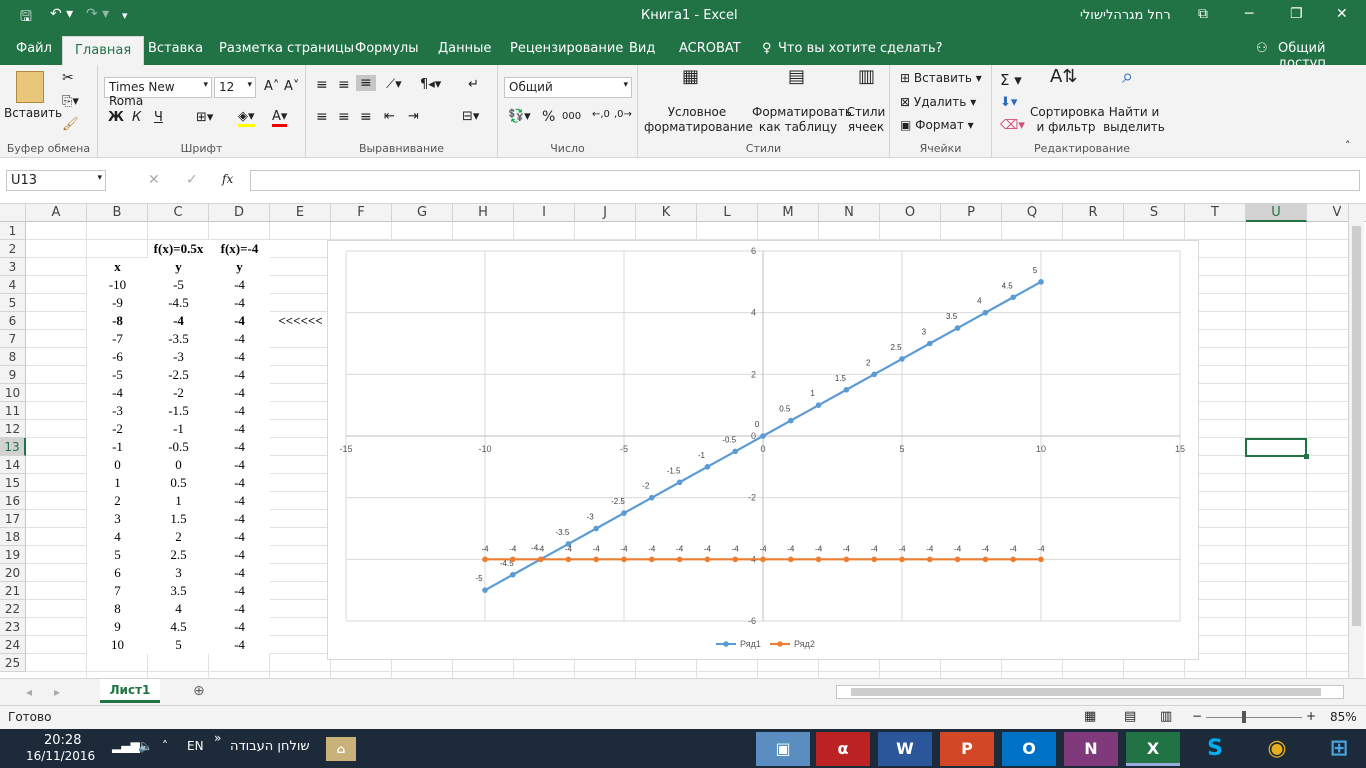 The height and width of the screenshot is (768, 1366). I want to click on tab-file: Файл, so click(34, 48).